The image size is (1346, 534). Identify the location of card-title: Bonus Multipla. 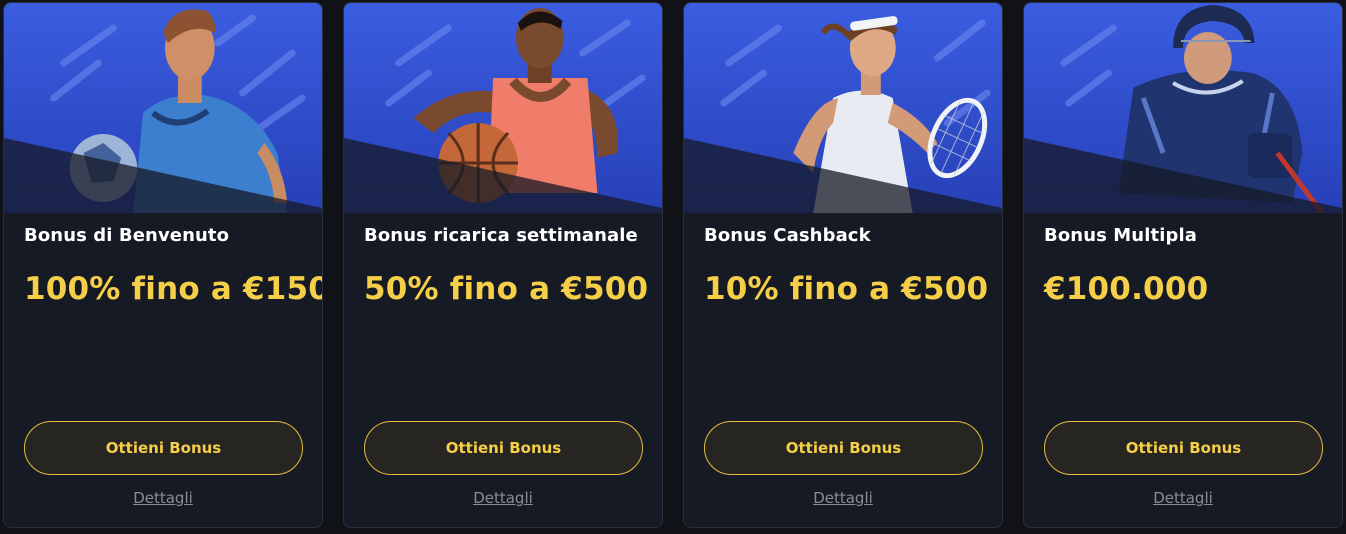
(1120, 235).